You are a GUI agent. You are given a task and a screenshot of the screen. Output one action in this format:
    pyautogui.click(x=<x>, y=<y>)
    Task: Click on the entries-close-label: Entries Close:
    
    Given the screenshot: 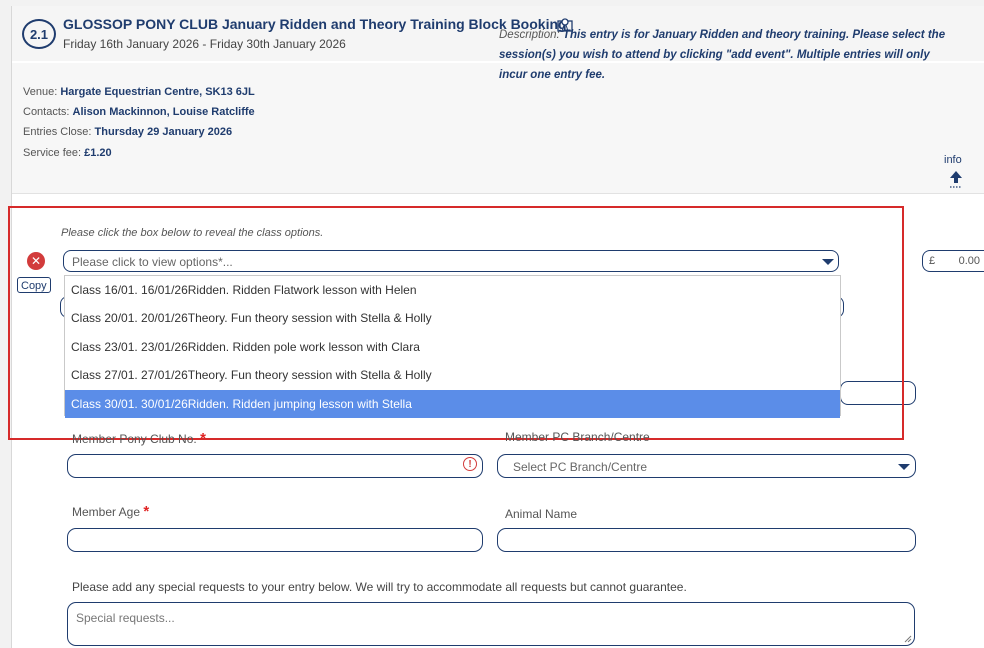 What is the action you would take?
    pyautogui.click(x=59, y=132)
    